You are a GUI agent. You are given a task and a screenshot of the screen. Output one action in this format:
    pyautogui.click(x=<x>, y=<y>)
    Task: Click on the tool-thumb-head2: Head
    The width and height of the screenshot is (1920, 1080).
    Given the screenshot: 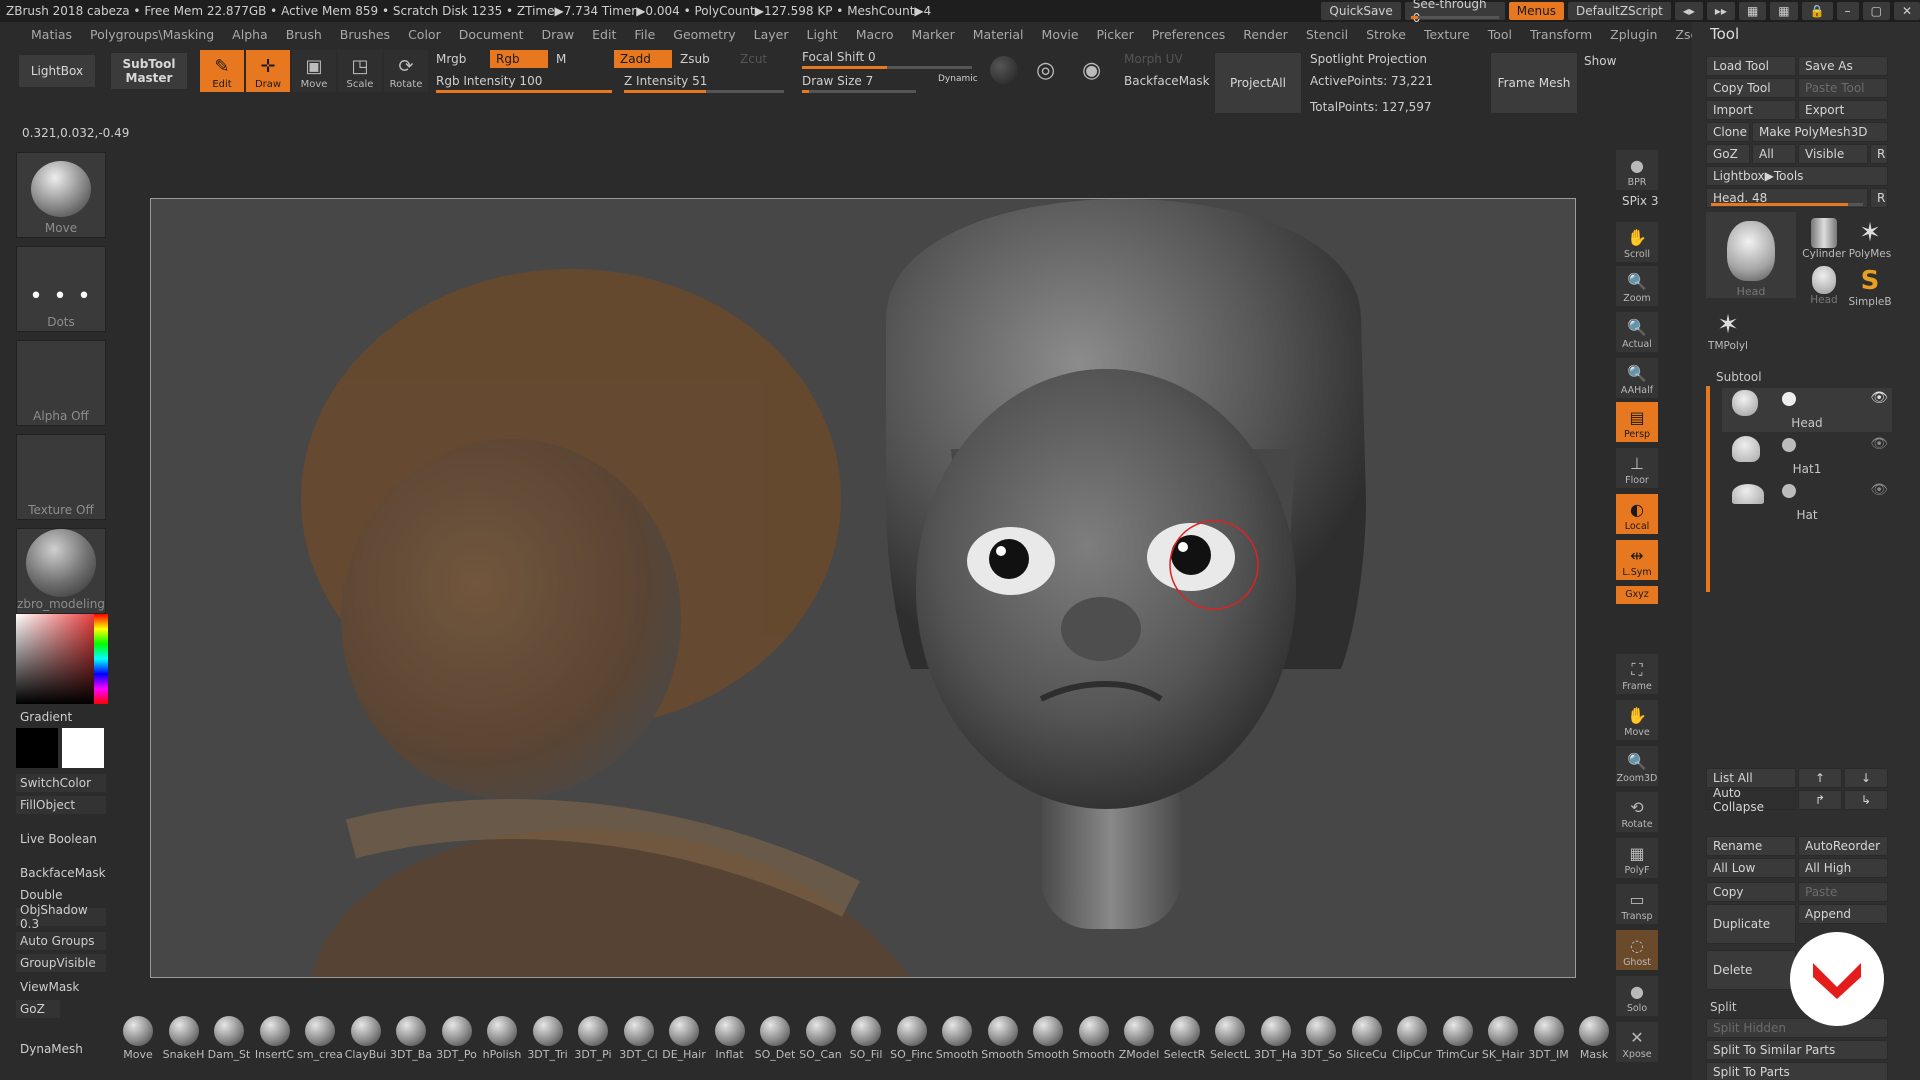 What is the action you would take?
    pyautogui.click(x=1824, y=289)
    